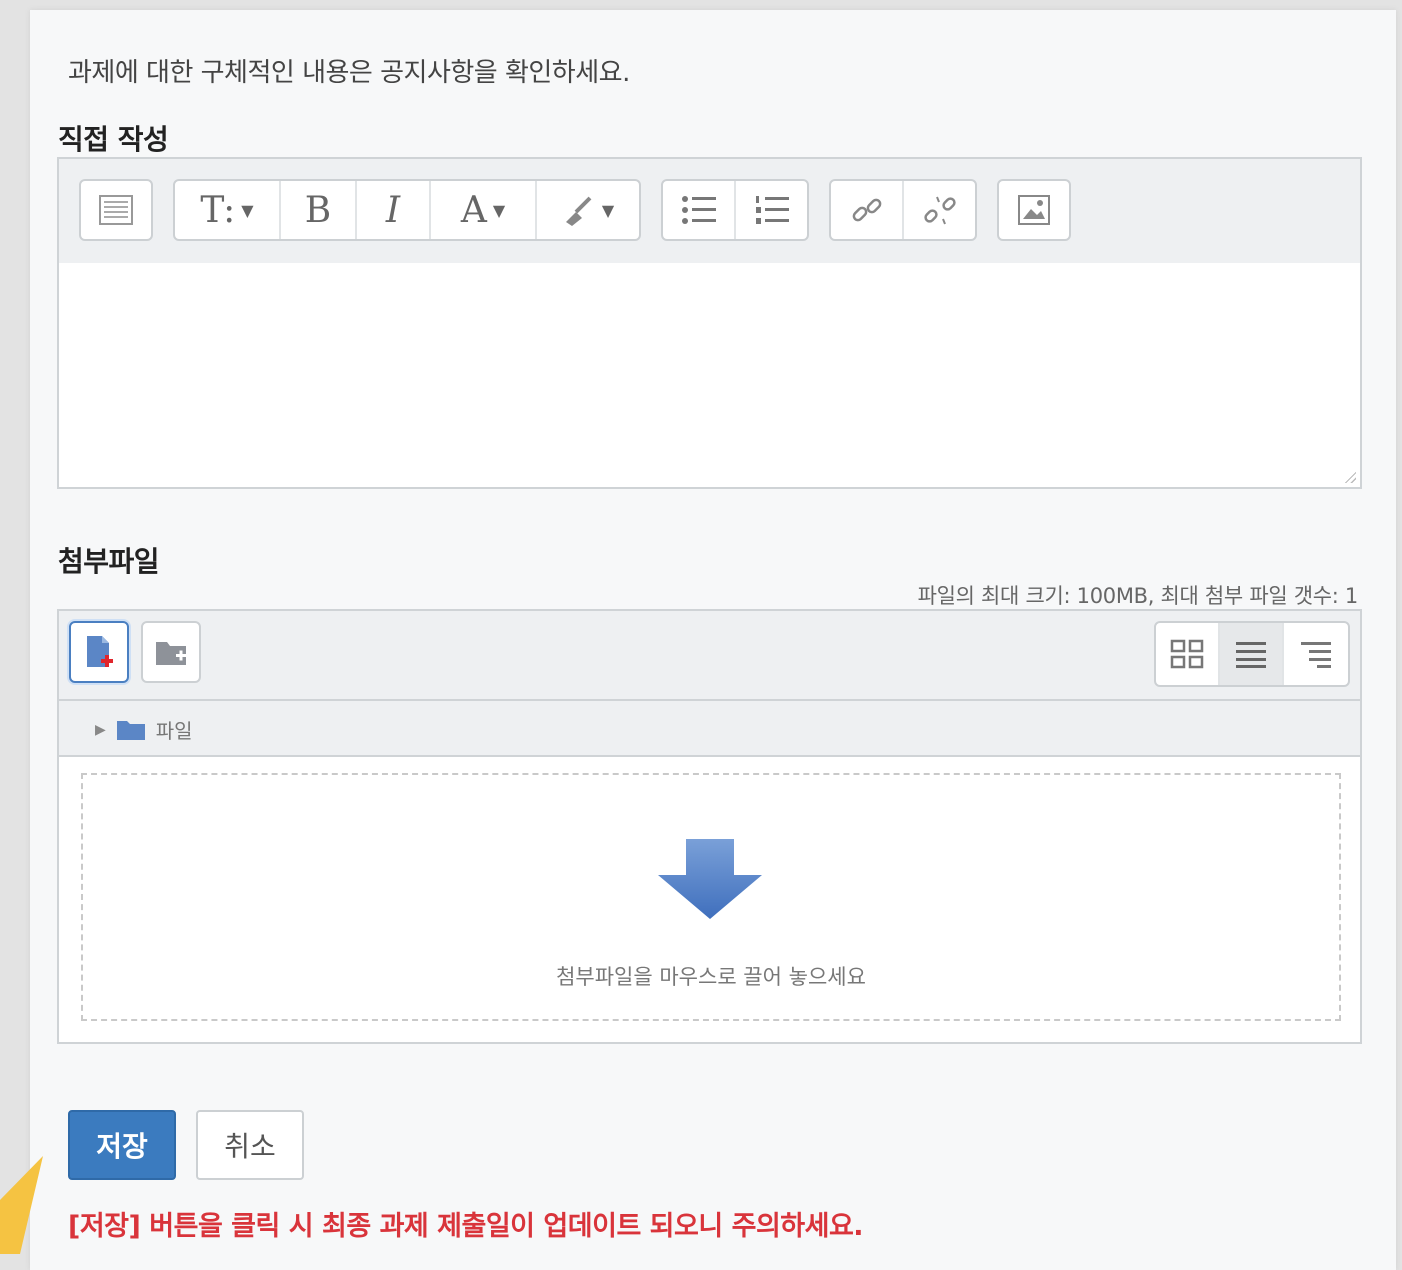 Image resolution: width=1402 pixels, height=1270 pixels. I want to click on bold-glyph: B, so click(318, 210).